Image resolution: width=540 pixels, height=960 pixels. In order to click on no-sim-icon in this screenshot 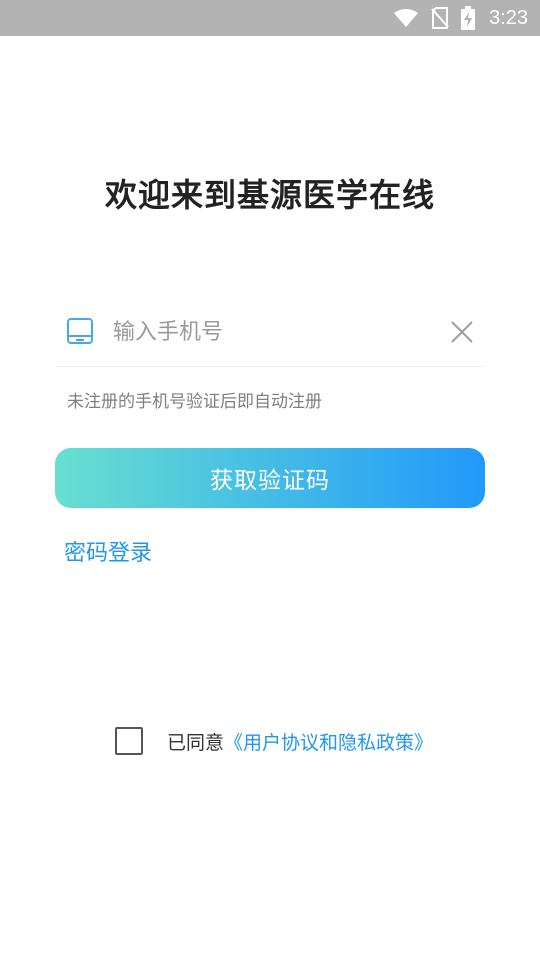, I will do `click(440, 18)`.